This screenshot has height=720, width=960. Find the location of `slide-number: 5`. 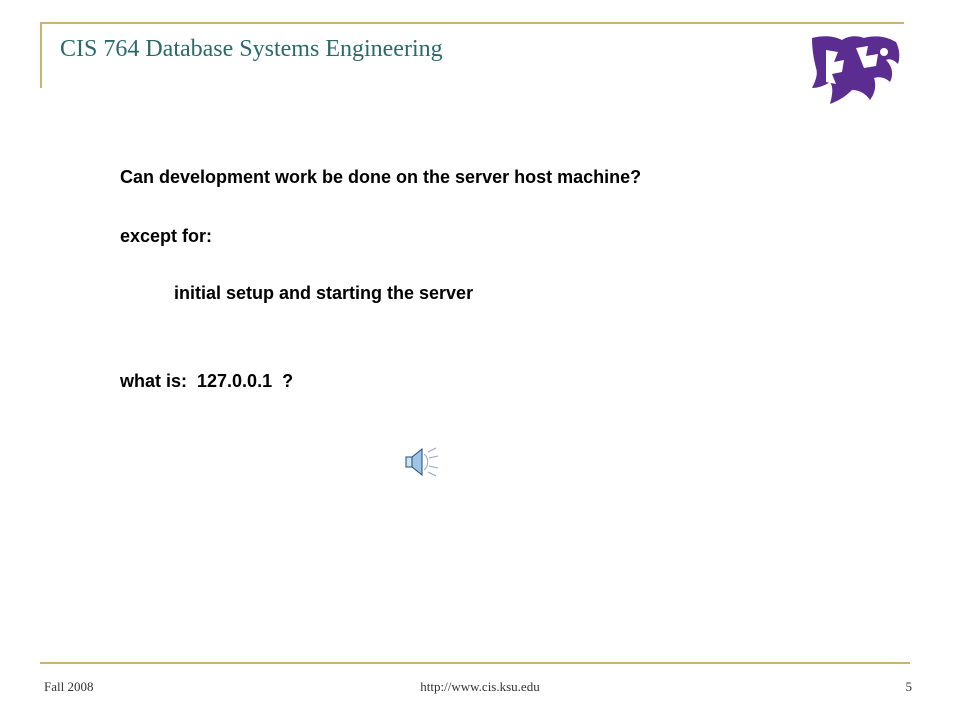

slide-number: 5 is located at coordinates (909, 686).